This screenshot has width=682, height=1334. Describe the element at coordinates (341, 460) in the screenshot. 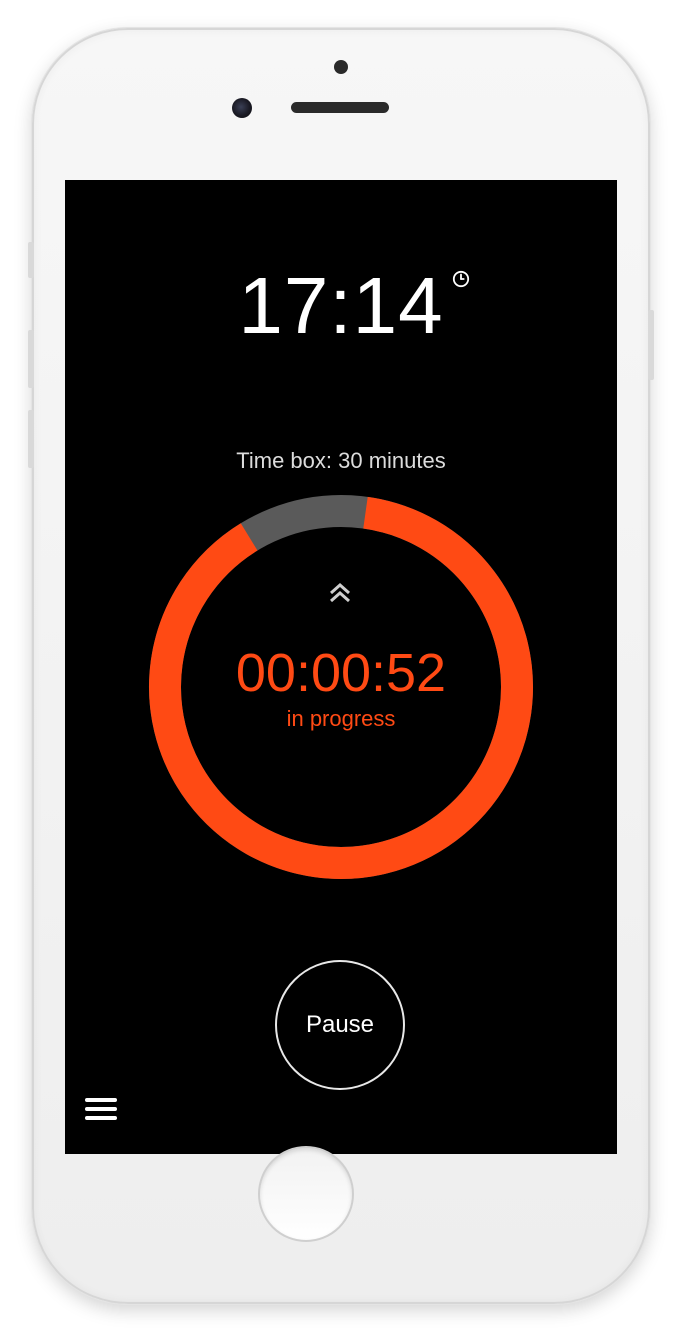

I see `timebox-label: Time box: 30 minutes` at that location.